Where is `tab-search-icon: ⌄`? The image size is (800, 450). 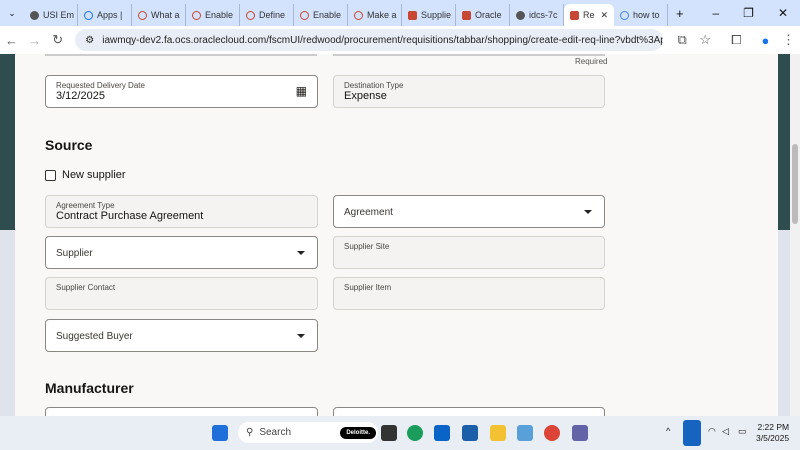 tab-search-icon: ⌄ is located at coordinates (12, 13).